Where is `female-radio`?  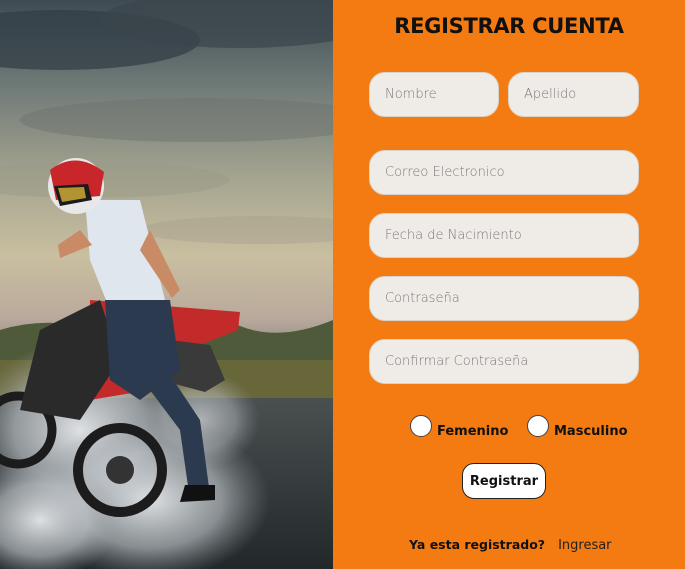 female-radio is located at coordinates (421, 426).